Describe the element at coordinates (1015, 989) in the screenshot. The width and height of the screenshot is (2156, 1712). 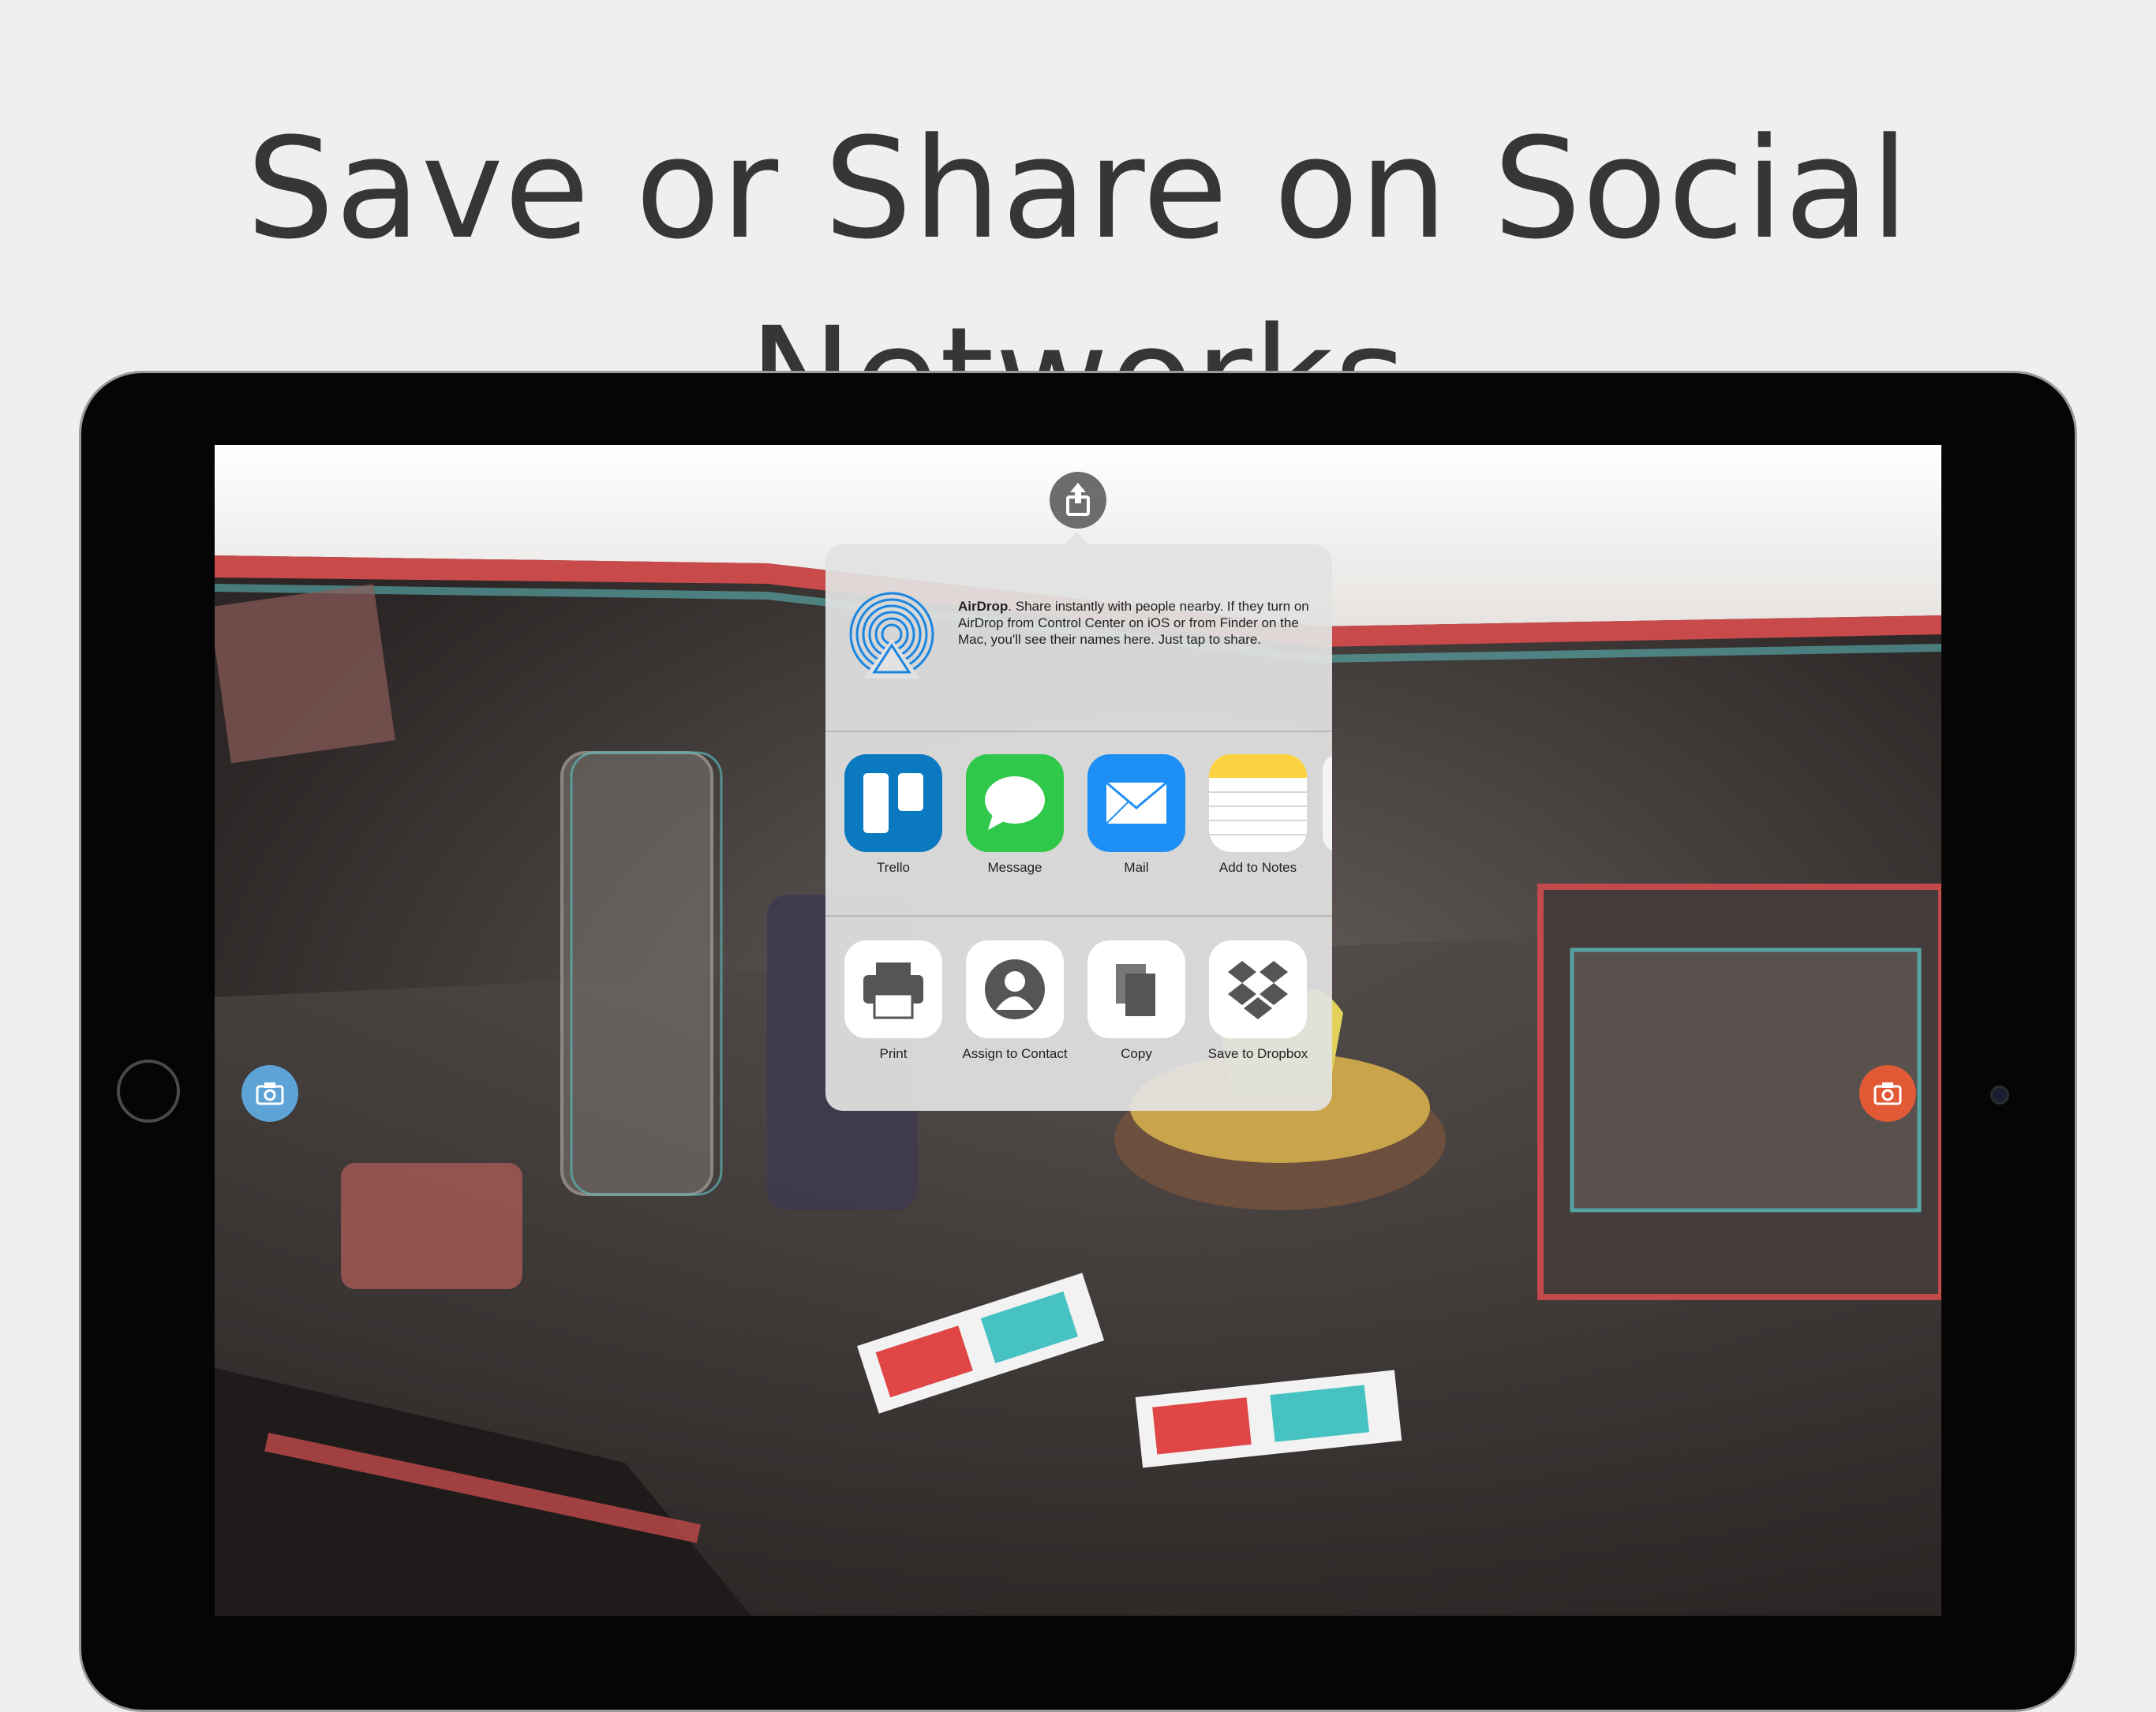
I see `contact-icon` at that location.